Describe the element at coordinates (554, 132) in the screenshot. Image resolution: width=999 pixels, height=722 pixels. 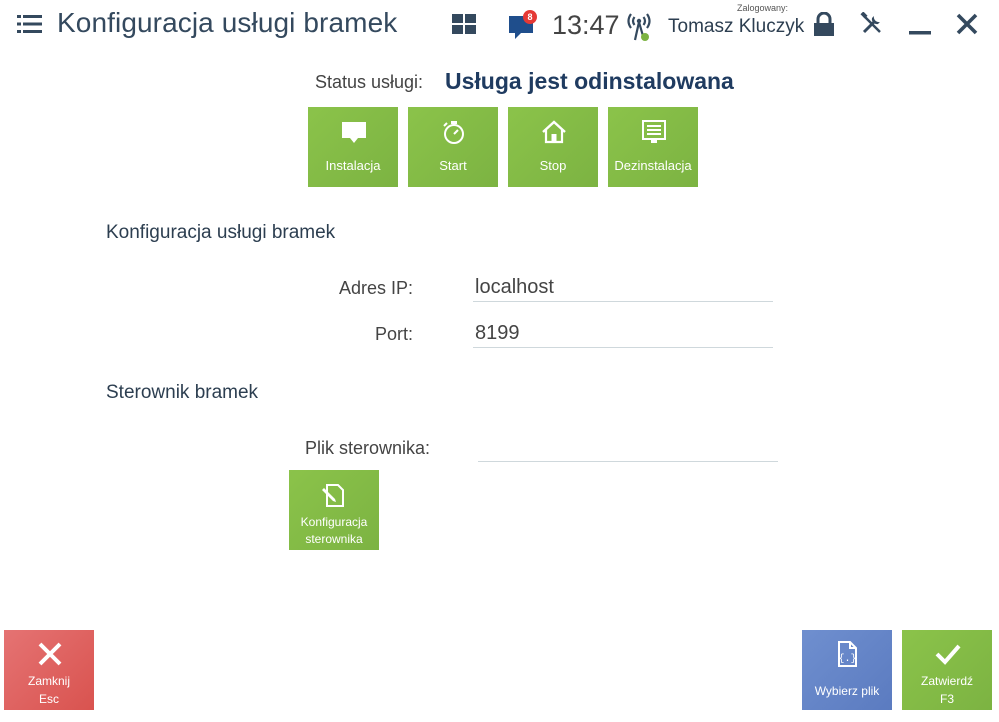
I see `home-icon` at that location.